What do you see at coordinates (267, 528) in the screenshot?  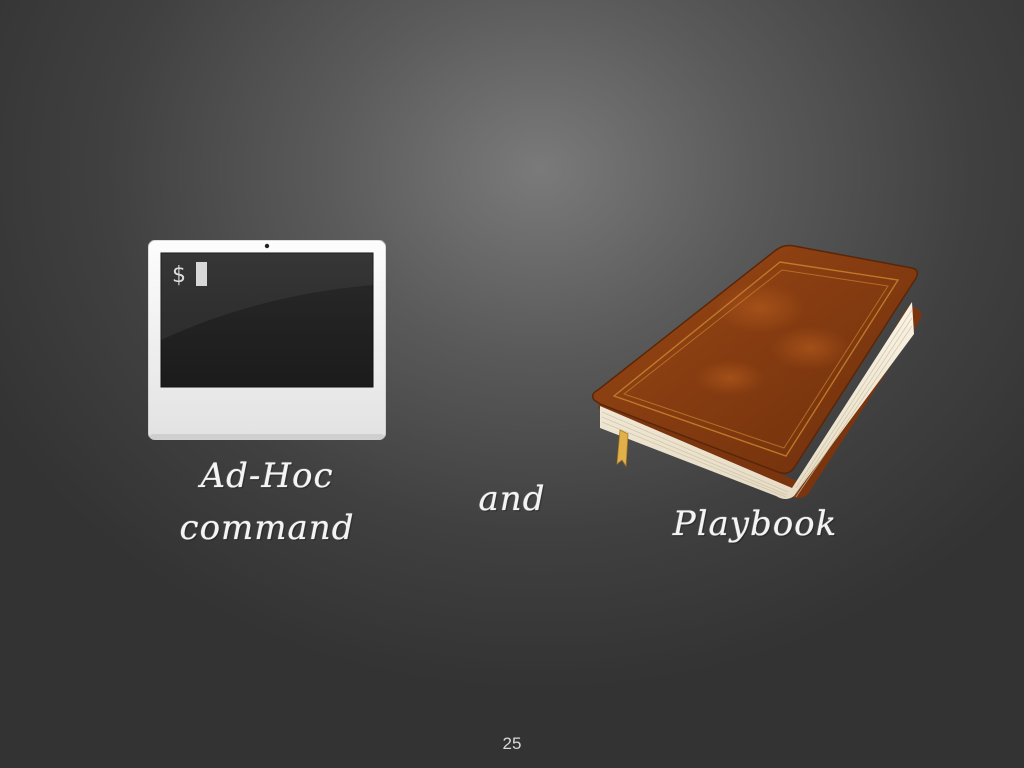 I see `adhoc-label-line2: command` at bounding box center [267, 528].